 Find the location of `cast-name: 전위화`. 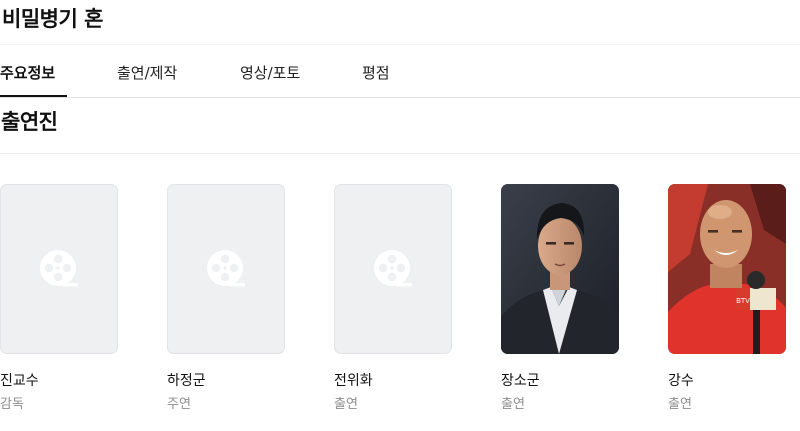

cast-name: 전위화 is located at coordinates (353, 380).